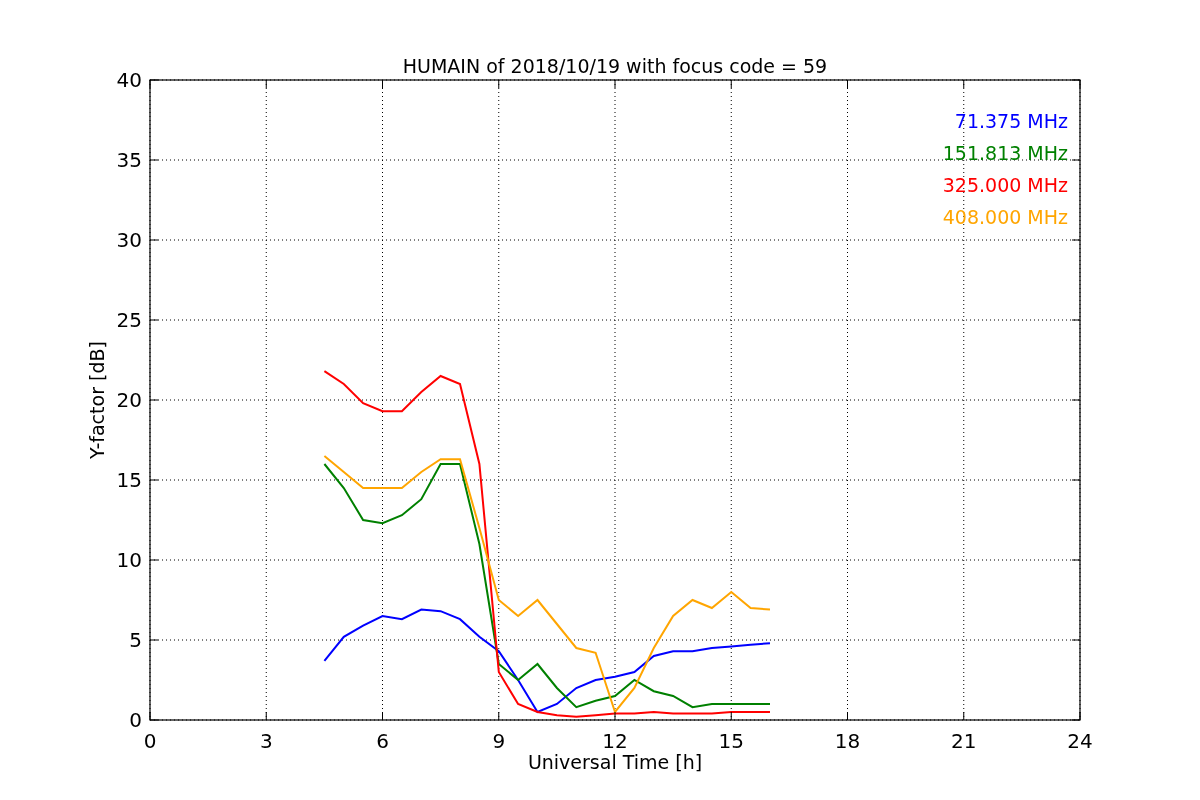  What do you see at coordinates (129, 160) in the screenshot?
I see `y-tick-label: 35` at bounding box center [129, 160].